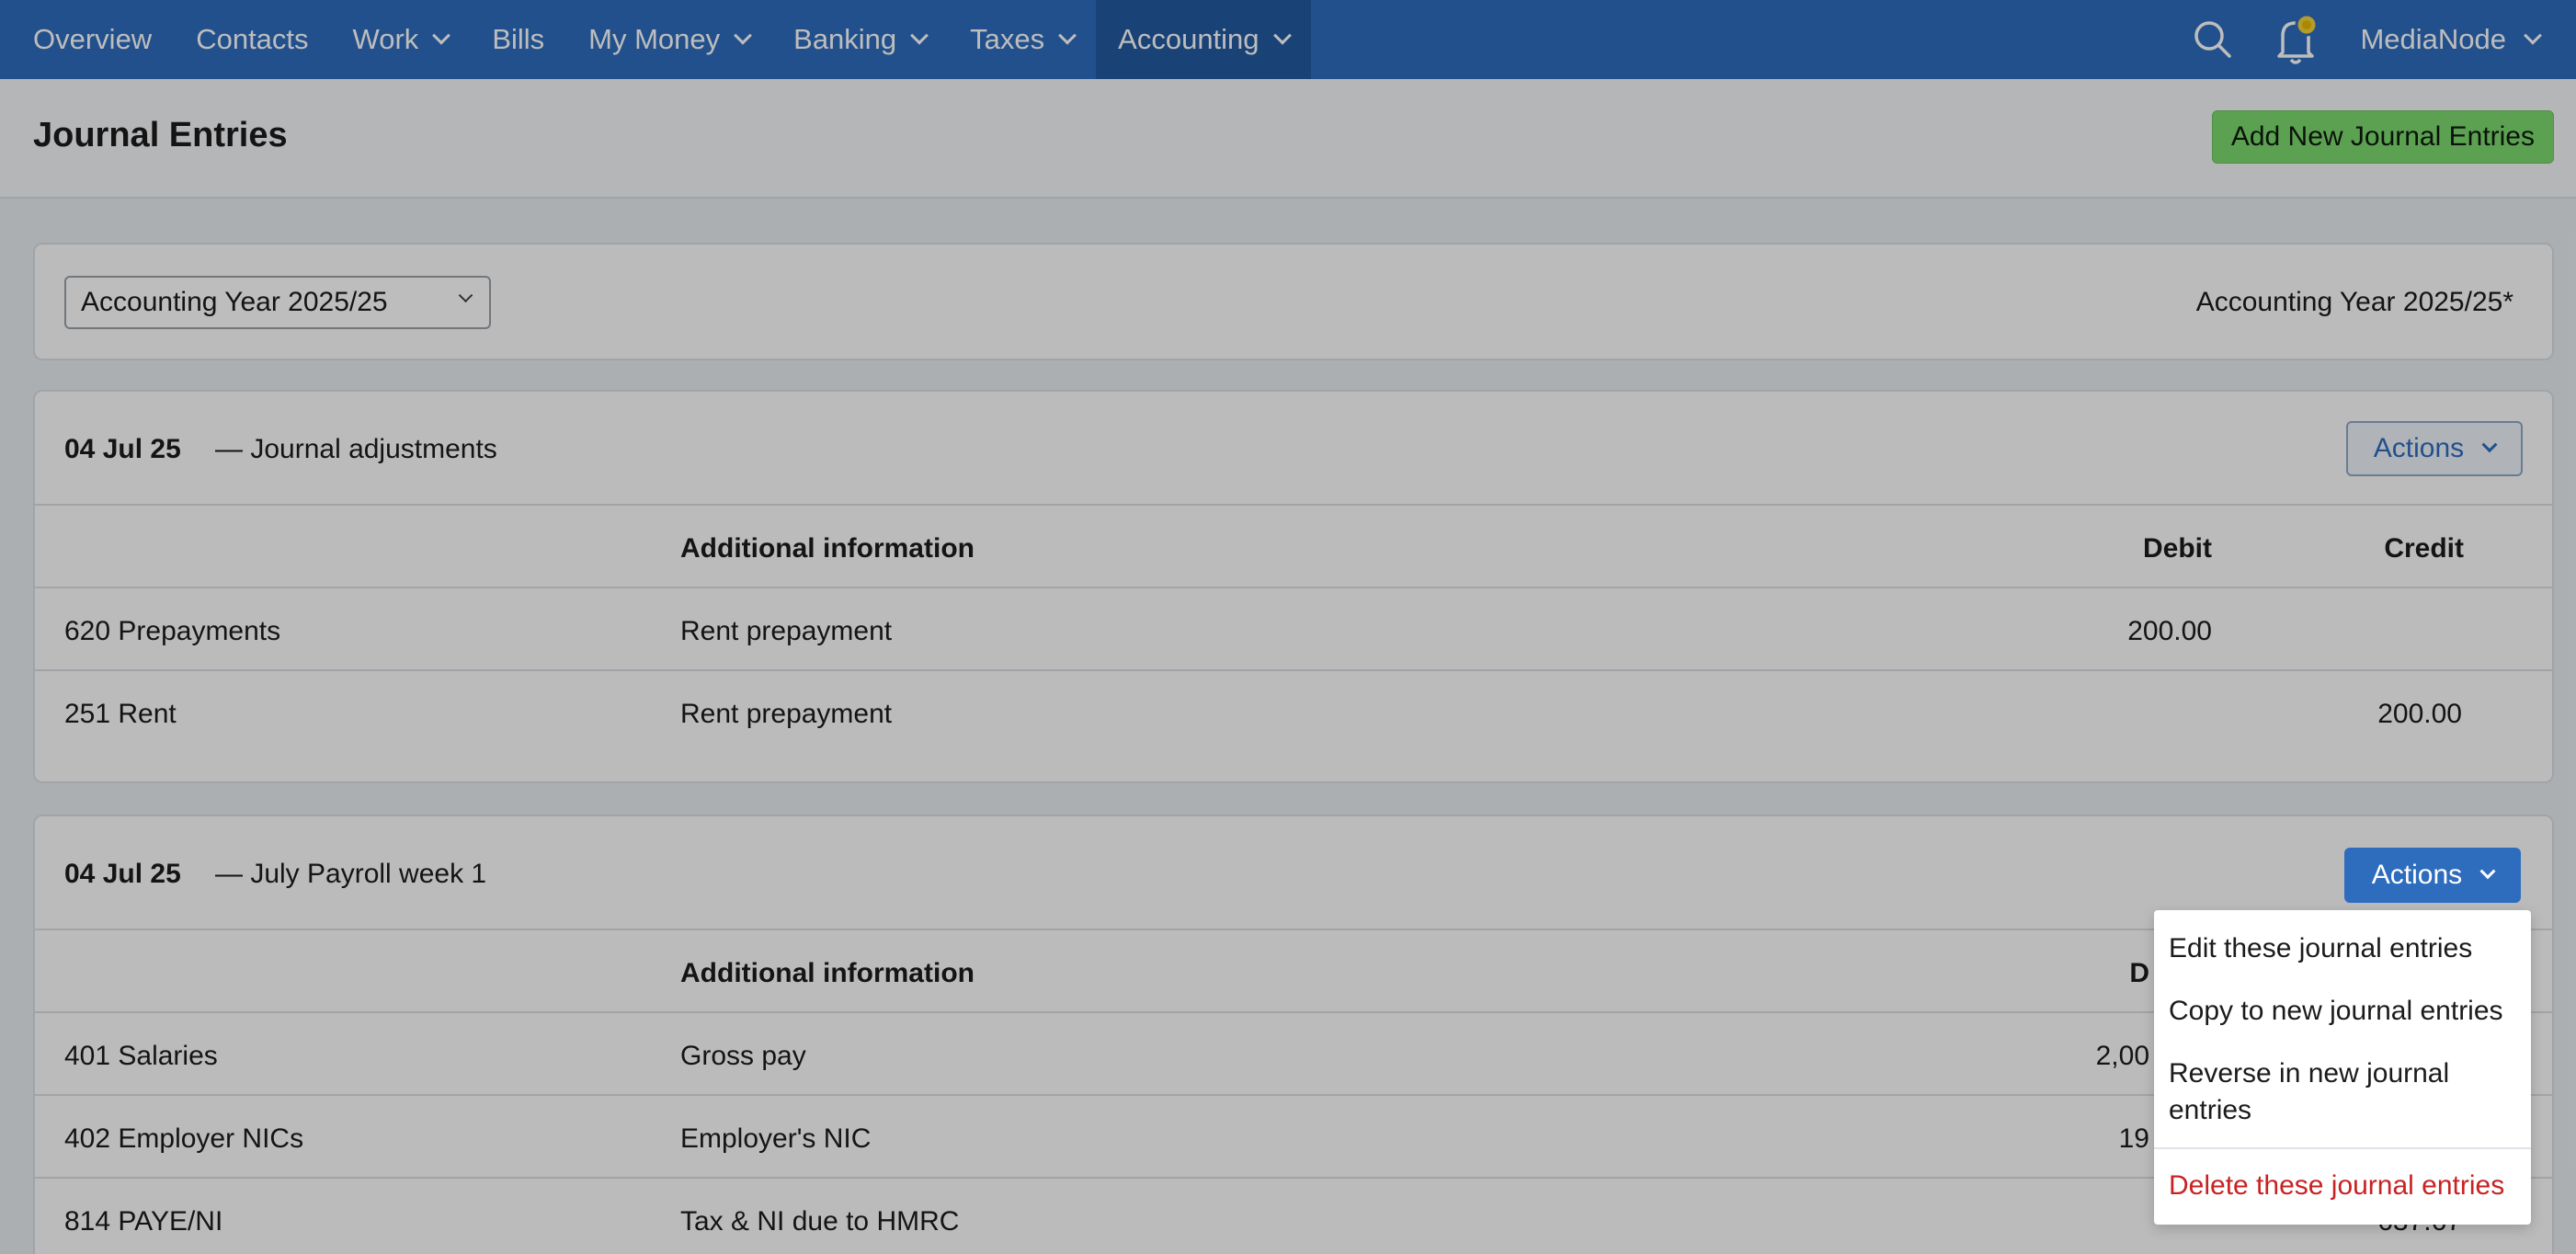  I want to click on nav-contacts: Contacts, so click(252, 39).